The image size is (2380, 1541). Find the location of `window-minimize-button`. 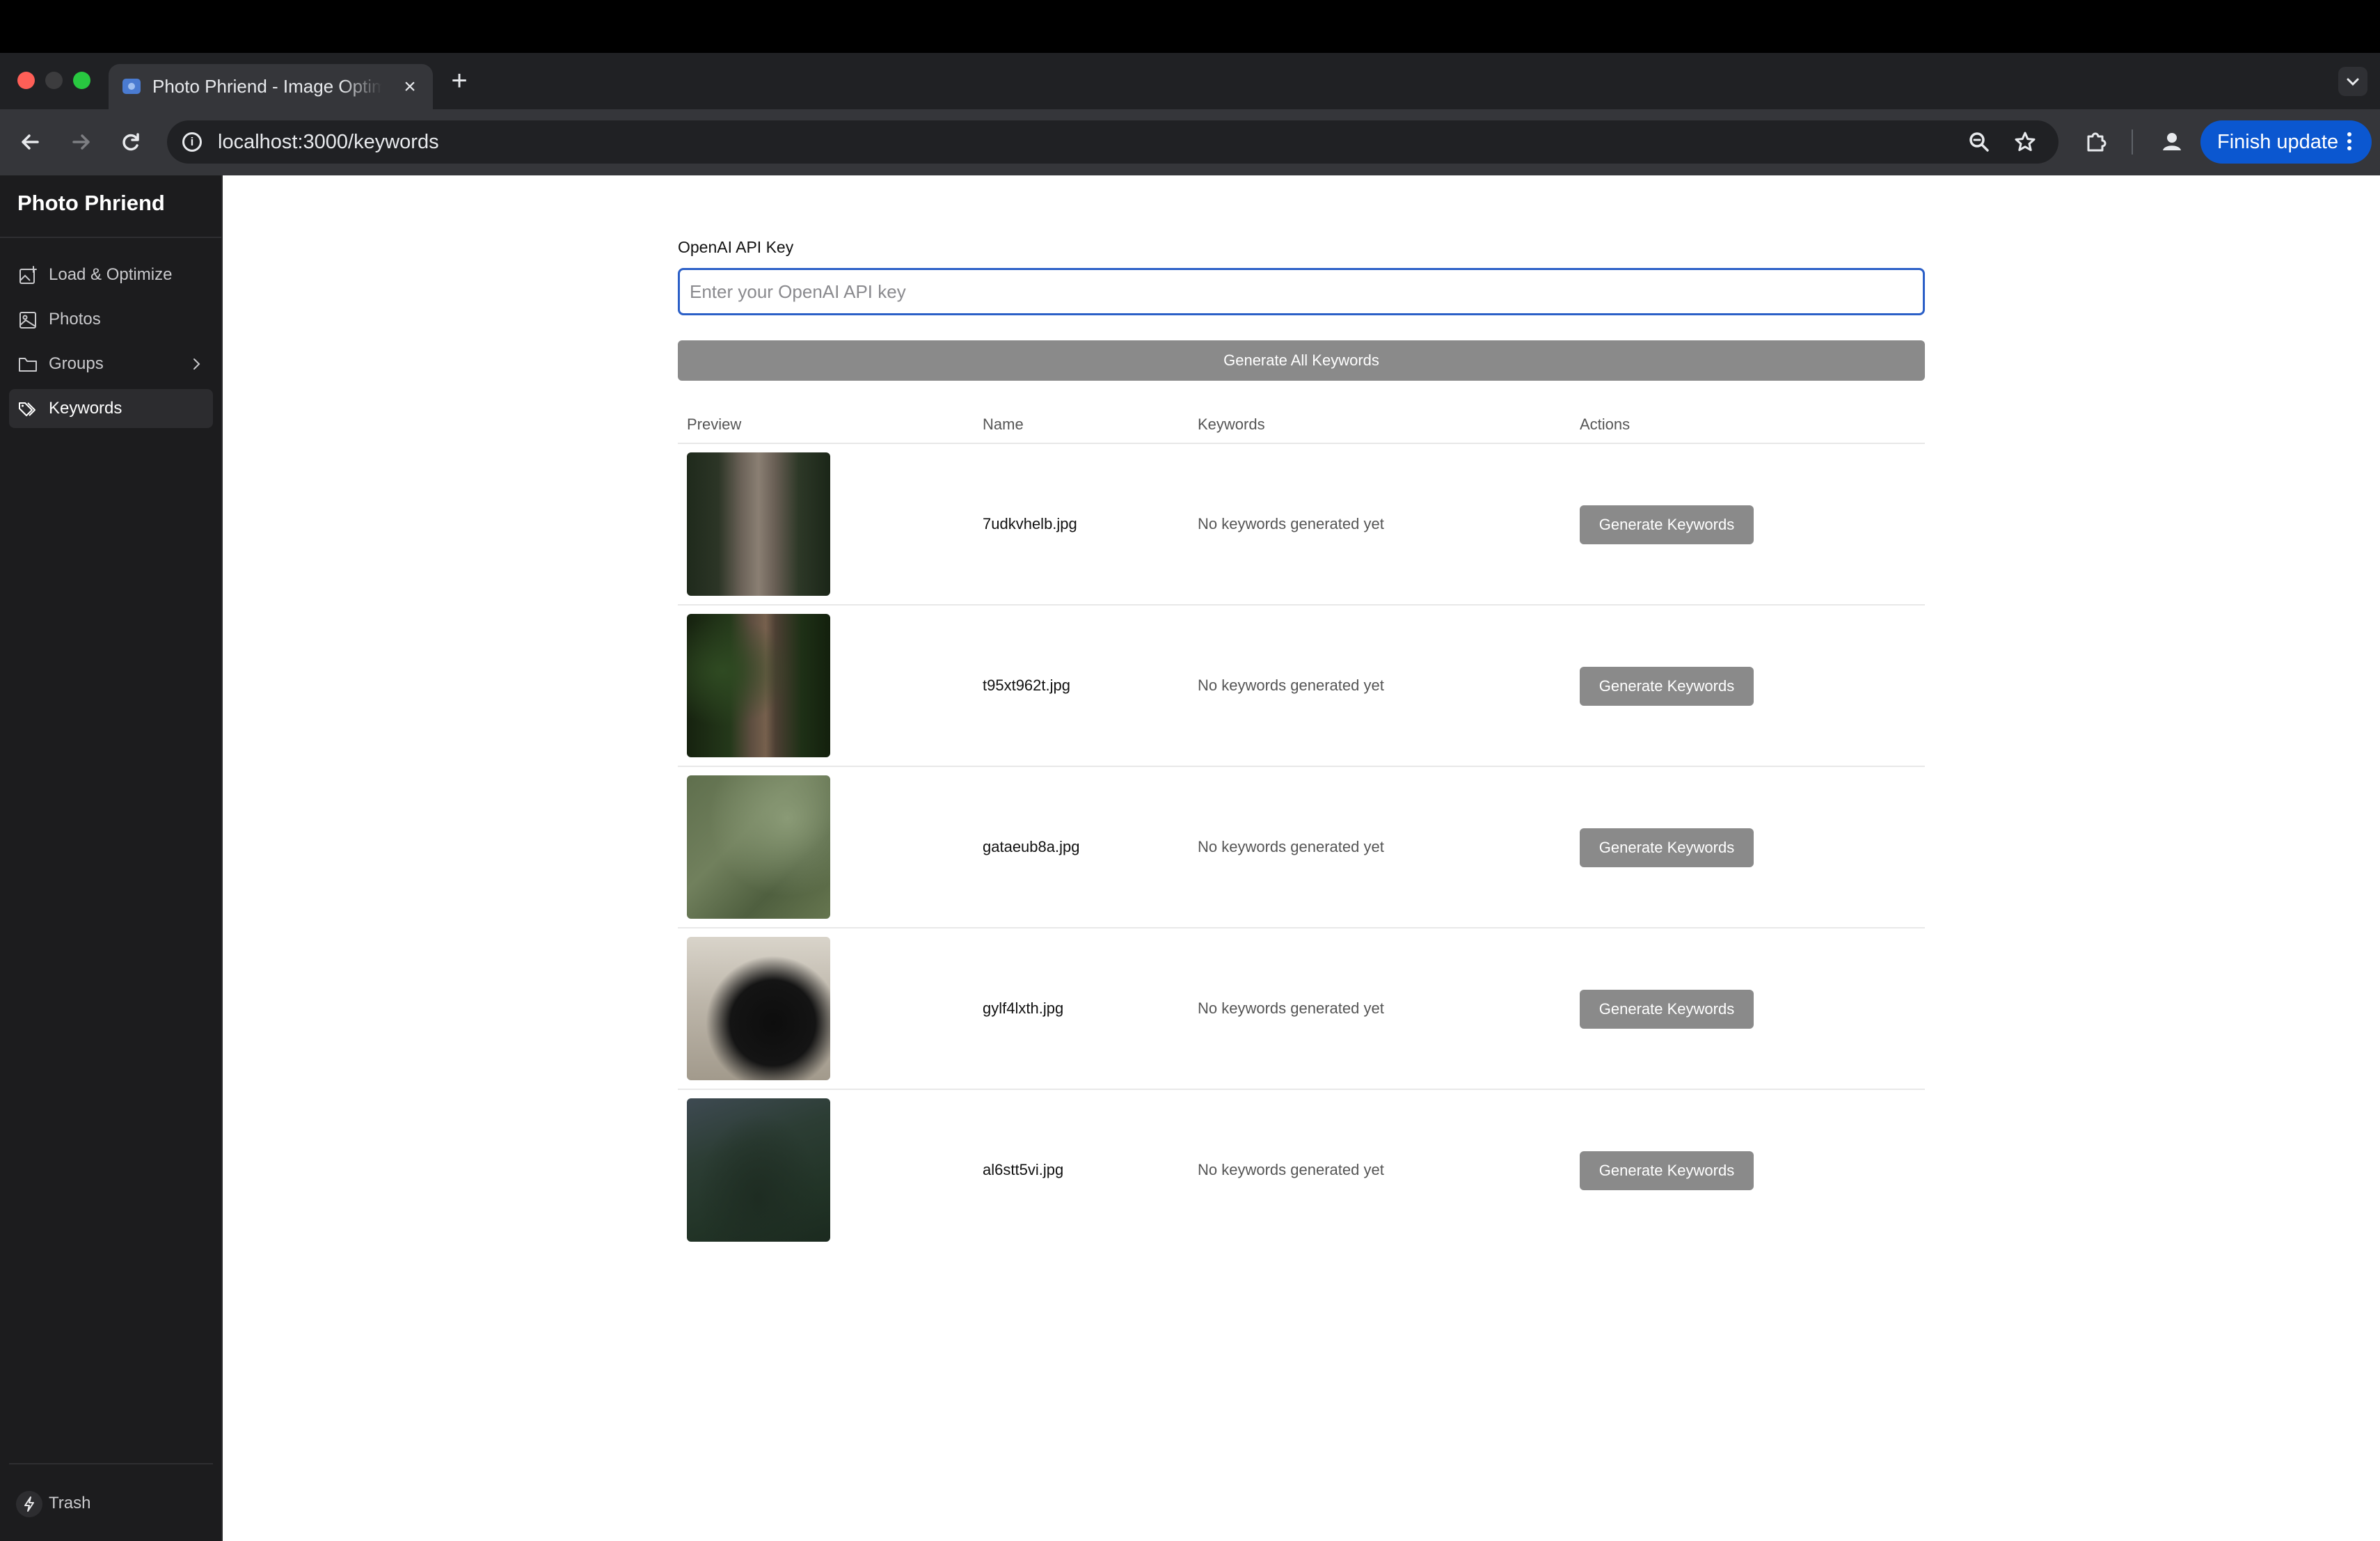

window-minimize-button is located at coordinates (54, 80).